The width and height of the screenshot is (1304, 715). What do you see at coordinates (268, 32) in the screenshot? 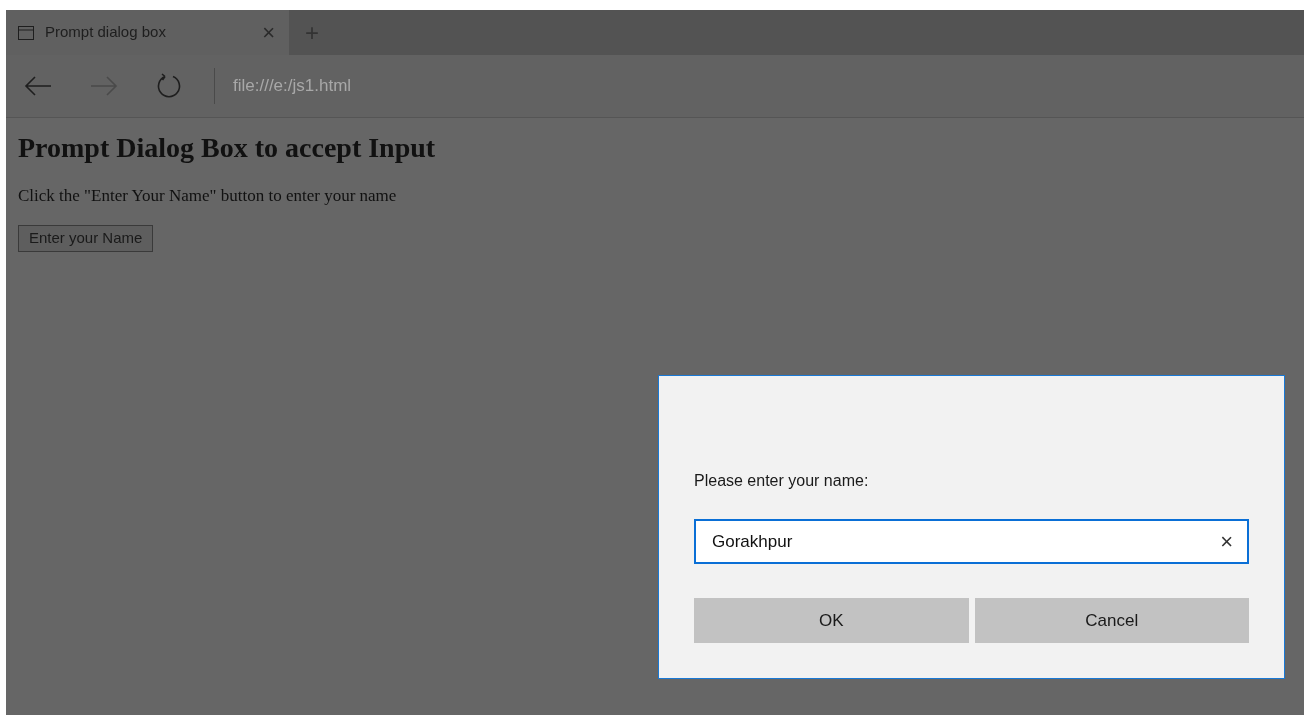
I see `close-tab-button: ×` at bounding box center [268, 32].